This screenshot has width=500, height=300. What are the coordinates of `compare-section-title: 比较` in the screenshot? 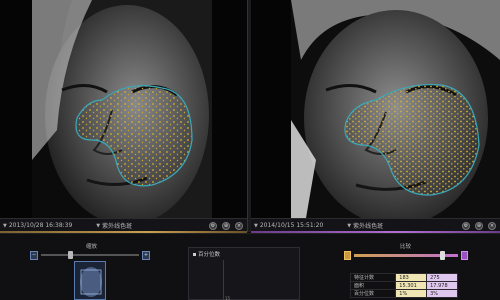 It's located at (406, 247).